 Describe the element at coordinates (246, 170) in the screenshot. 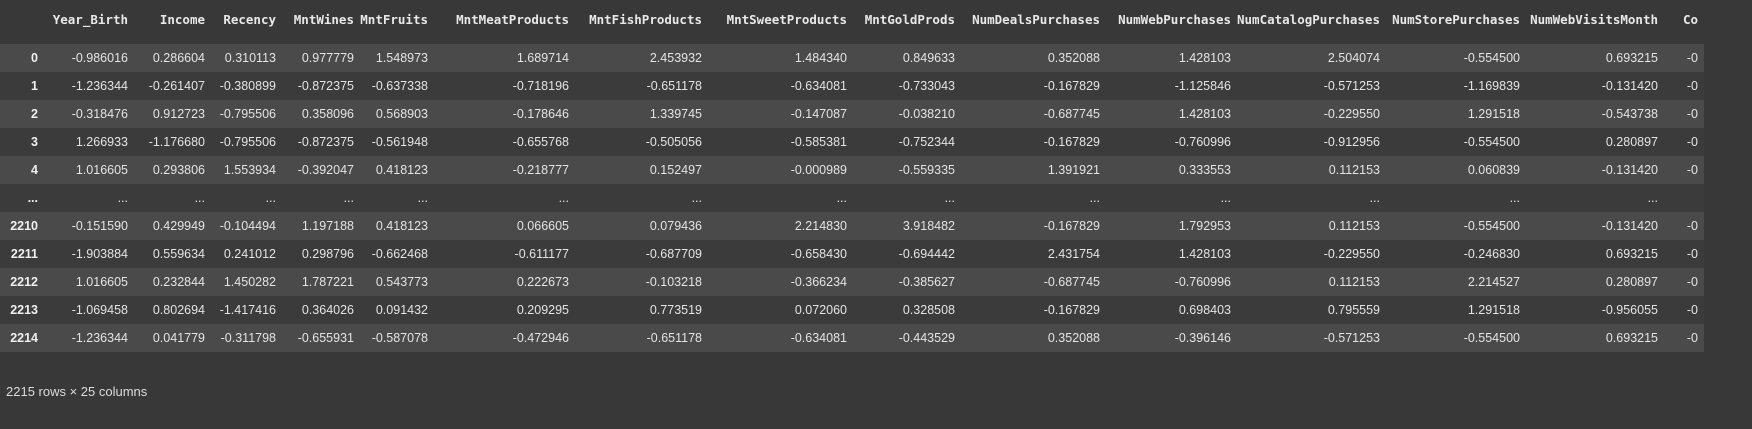

I see `table-cell: 1.553934` at that location.